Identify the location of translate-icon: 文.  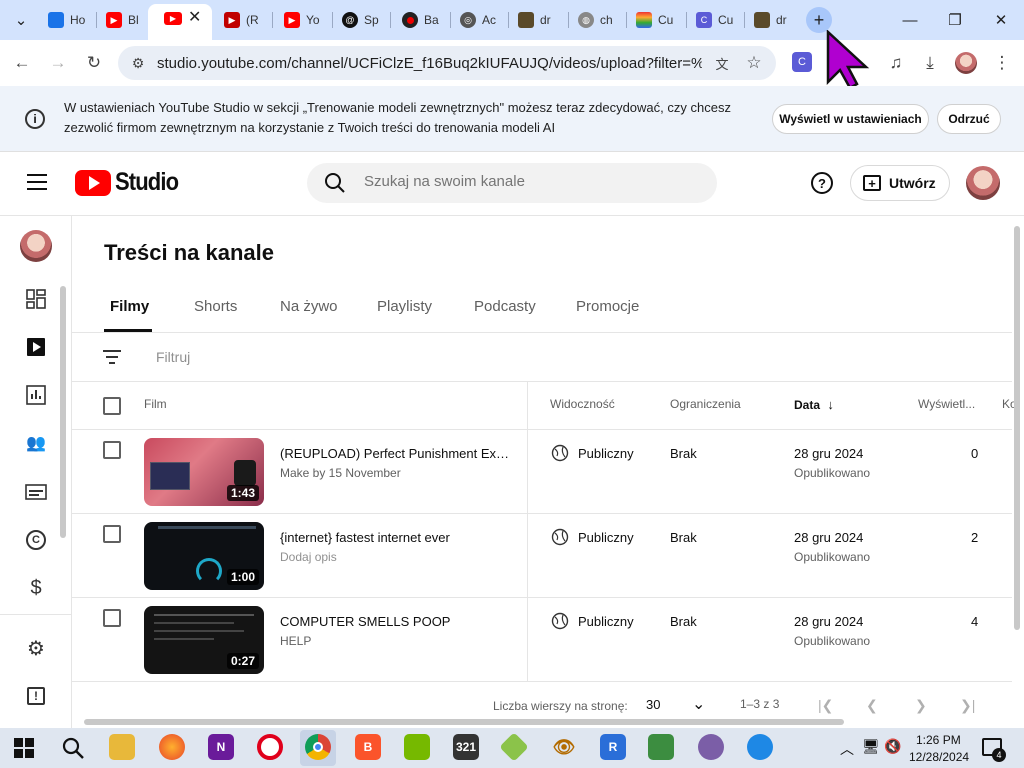
(722, 63).